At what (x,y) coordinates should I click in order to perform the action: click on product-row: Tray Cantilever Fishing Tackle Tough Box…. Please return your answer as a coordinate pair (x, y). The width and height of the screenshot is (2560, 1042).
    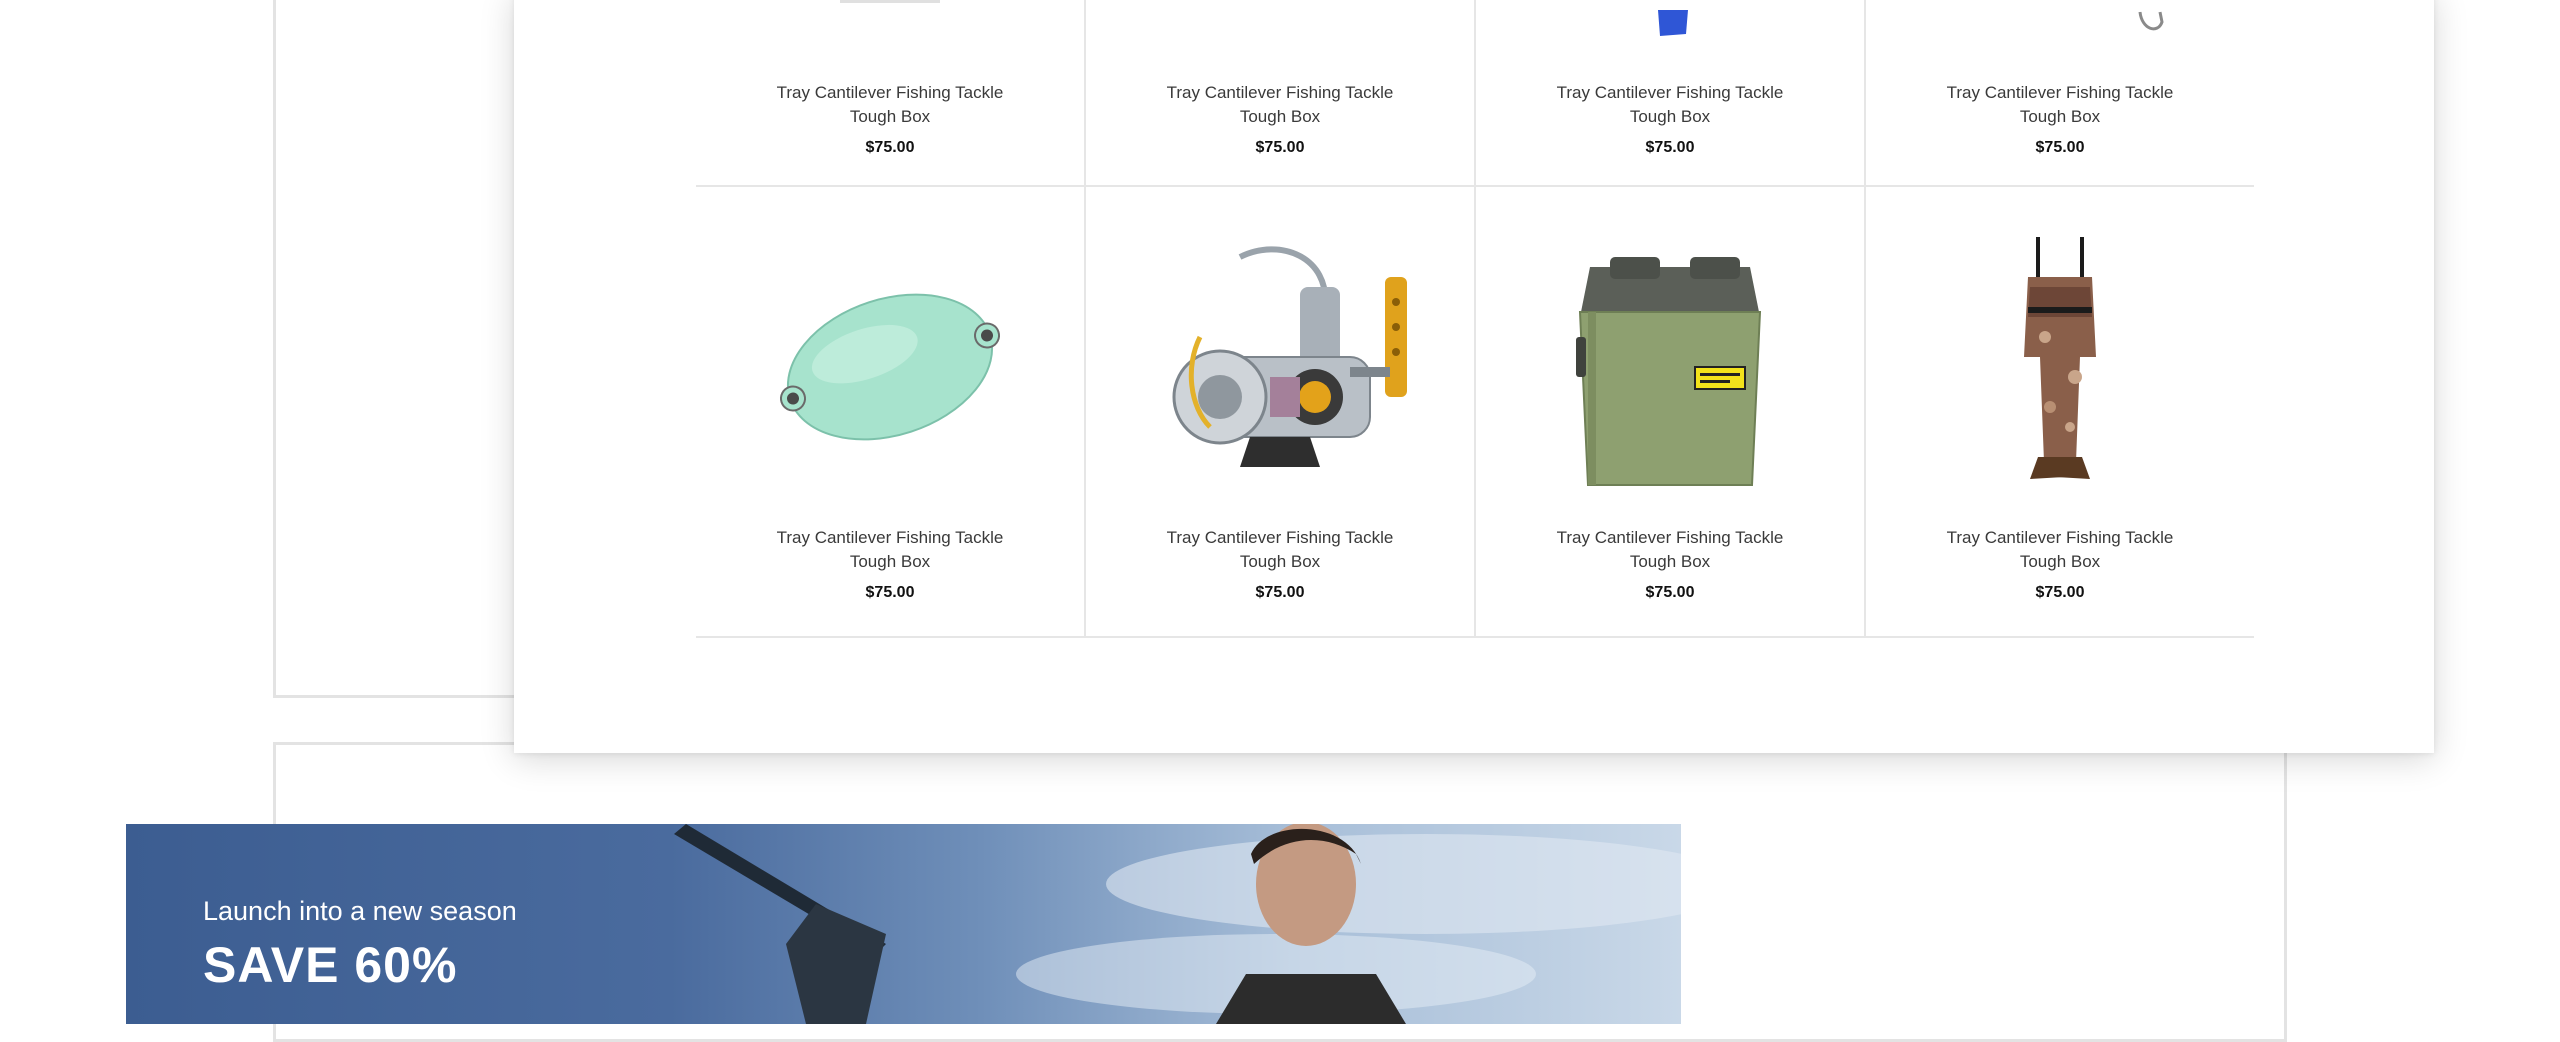
    Looking at the image, I should click on (1475, 93).